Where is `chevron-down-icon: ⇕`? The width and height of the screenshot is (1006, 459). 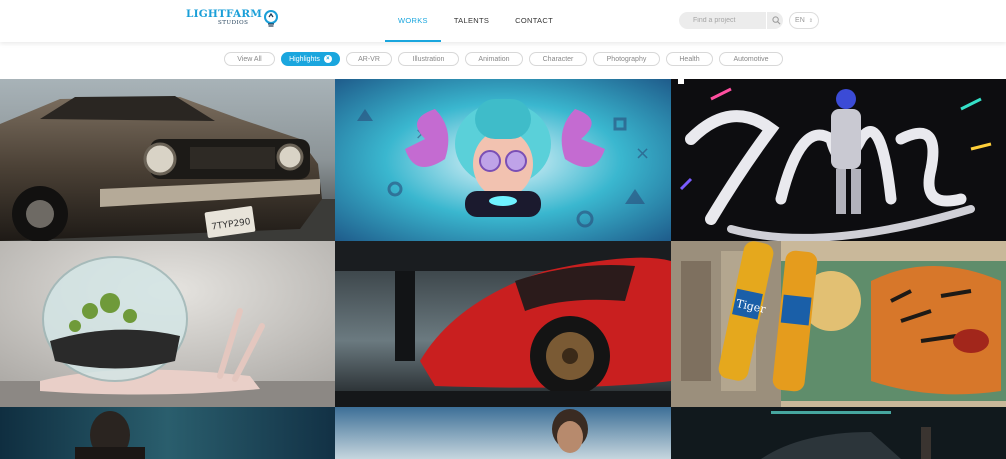
chevron-down-icon: ⇕ is located at coordinates (810, 20).